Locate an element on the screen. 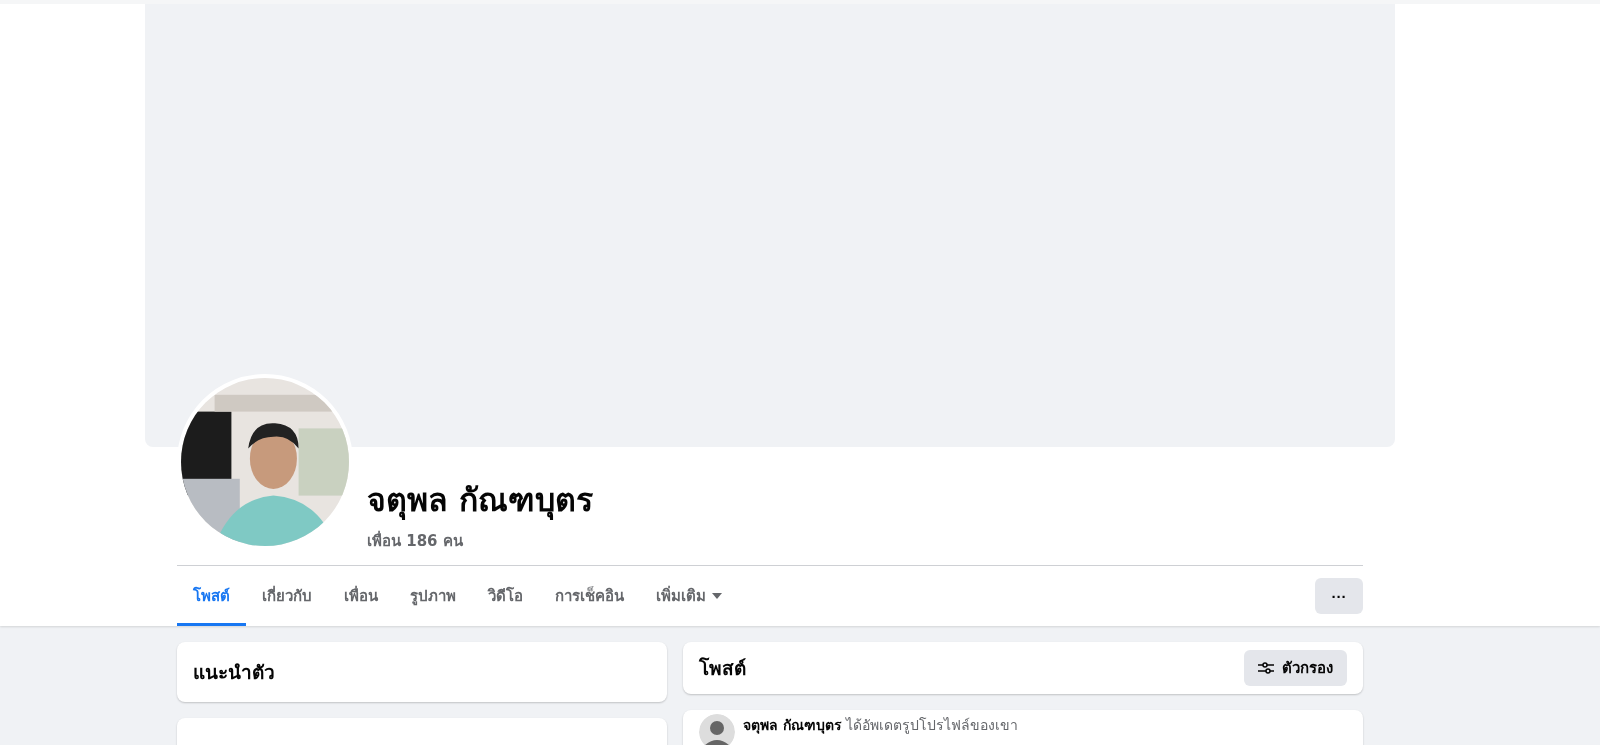 This screenshot has height=745, width=1600. profile-tab: เพิ่มเติม is located at coordinates (689, 596).